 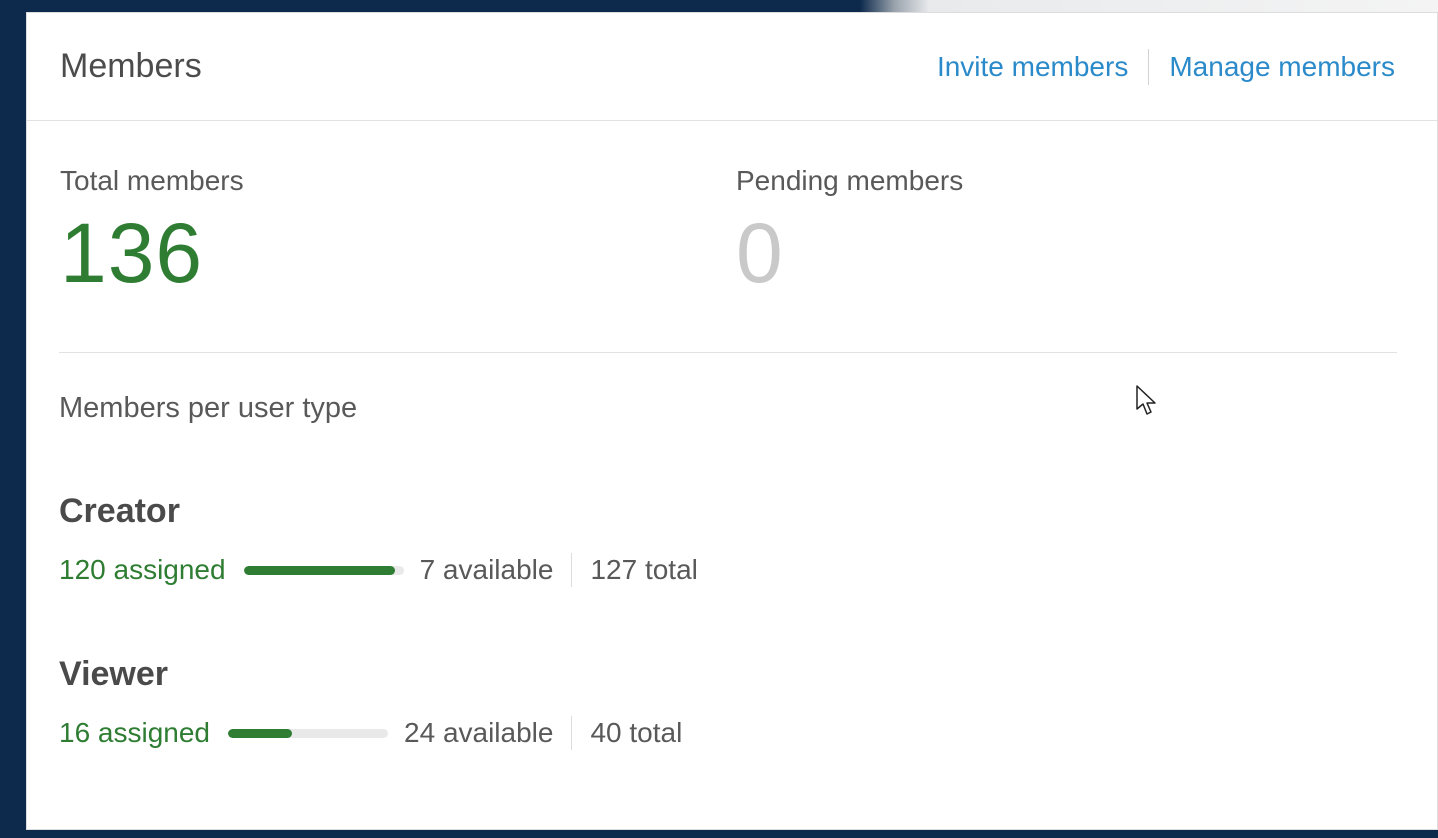 What do you see at coordinates (636, 732) in the screenshot?
I see `total-count: 40 total` at bounding box center [636, 732].